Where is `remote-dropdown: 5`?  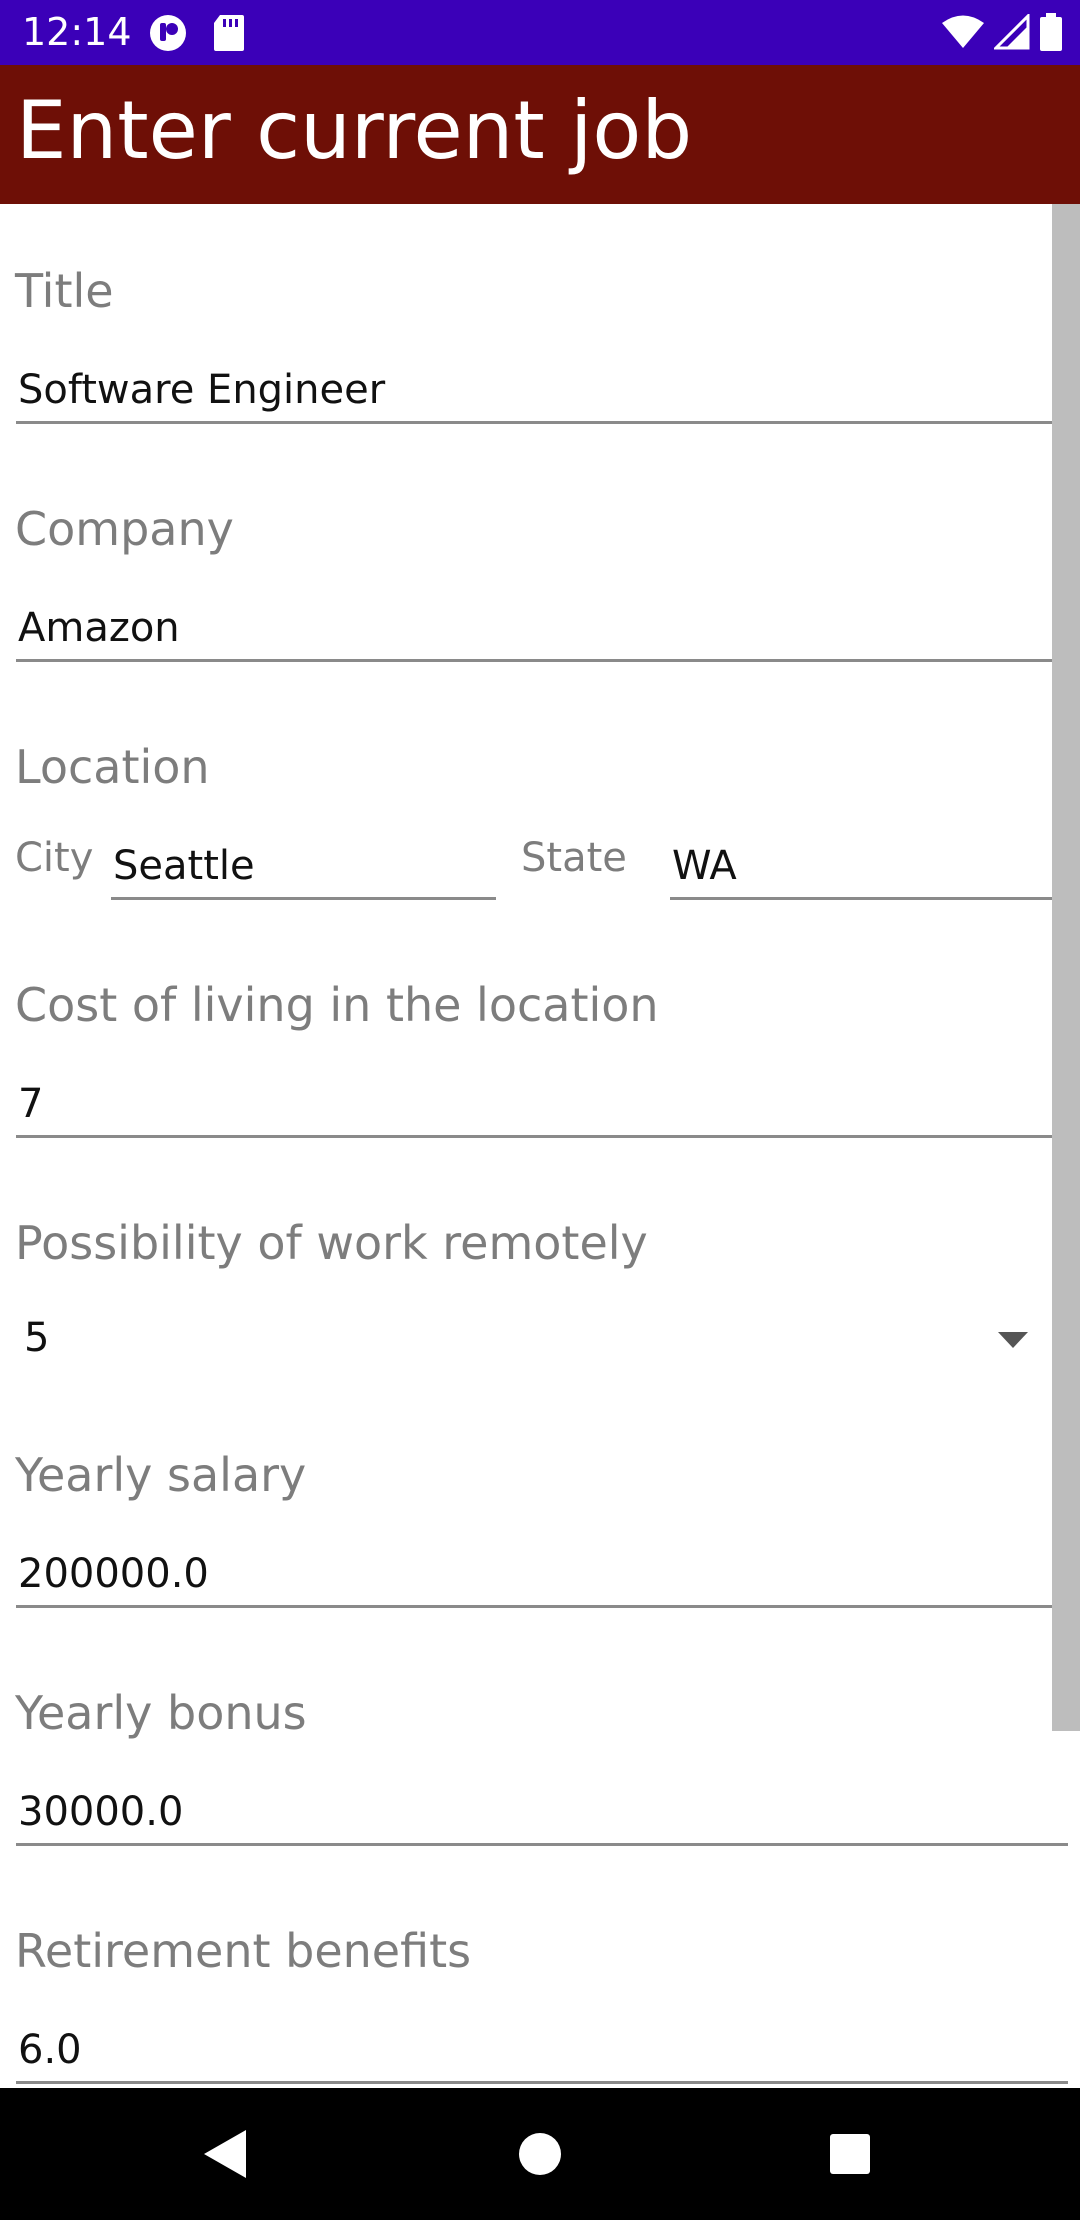 remote-dropdown: 5 is located at coordinates (526, 1342).